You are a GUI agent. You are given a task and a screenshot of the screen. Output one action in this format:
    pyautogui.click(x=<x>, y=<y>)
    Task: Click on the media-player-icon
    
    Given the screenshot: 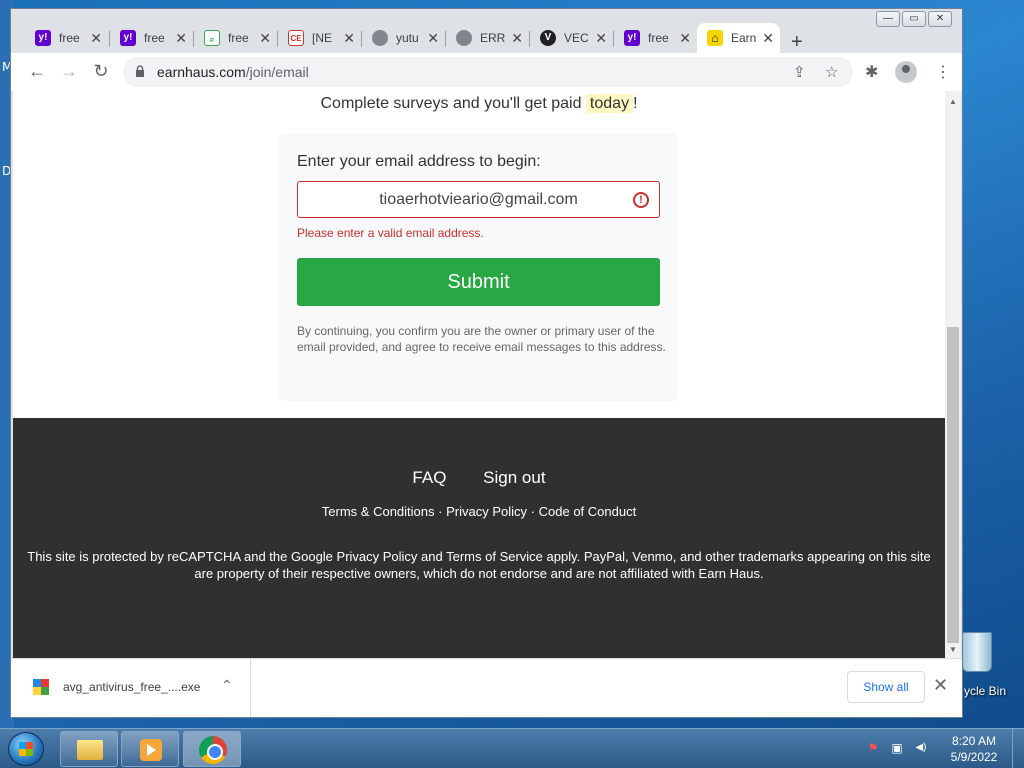 What is the action you would take?
    pyautogui.click(x=151, y=750)
    